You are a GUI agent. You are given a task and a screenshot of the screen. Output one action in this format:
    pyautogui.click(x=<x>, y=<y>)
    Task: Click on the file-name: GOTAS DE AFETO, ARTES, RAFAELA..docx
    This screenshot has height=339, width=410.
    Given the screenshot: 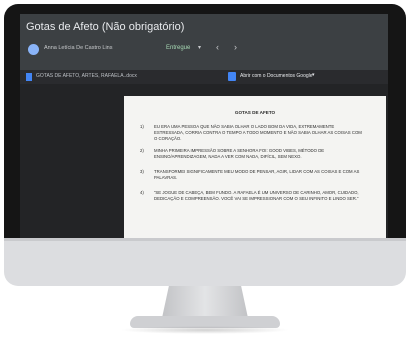 What is the action you would take?
    pyautogui.click(x=86, y=76)
    